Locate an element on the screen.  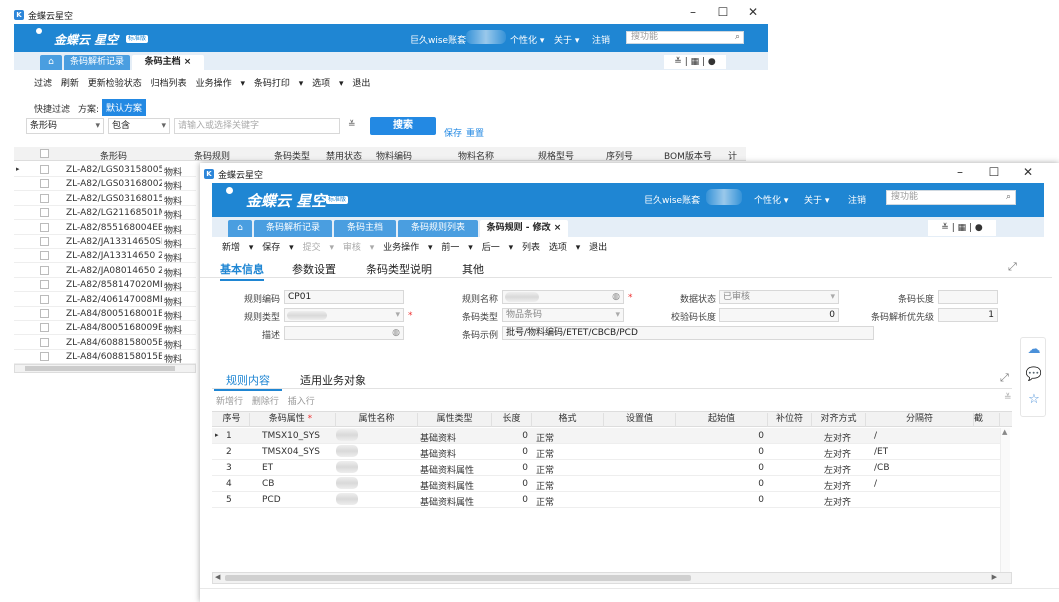
reset-link: 重置 is located at coordinates (475, 132).